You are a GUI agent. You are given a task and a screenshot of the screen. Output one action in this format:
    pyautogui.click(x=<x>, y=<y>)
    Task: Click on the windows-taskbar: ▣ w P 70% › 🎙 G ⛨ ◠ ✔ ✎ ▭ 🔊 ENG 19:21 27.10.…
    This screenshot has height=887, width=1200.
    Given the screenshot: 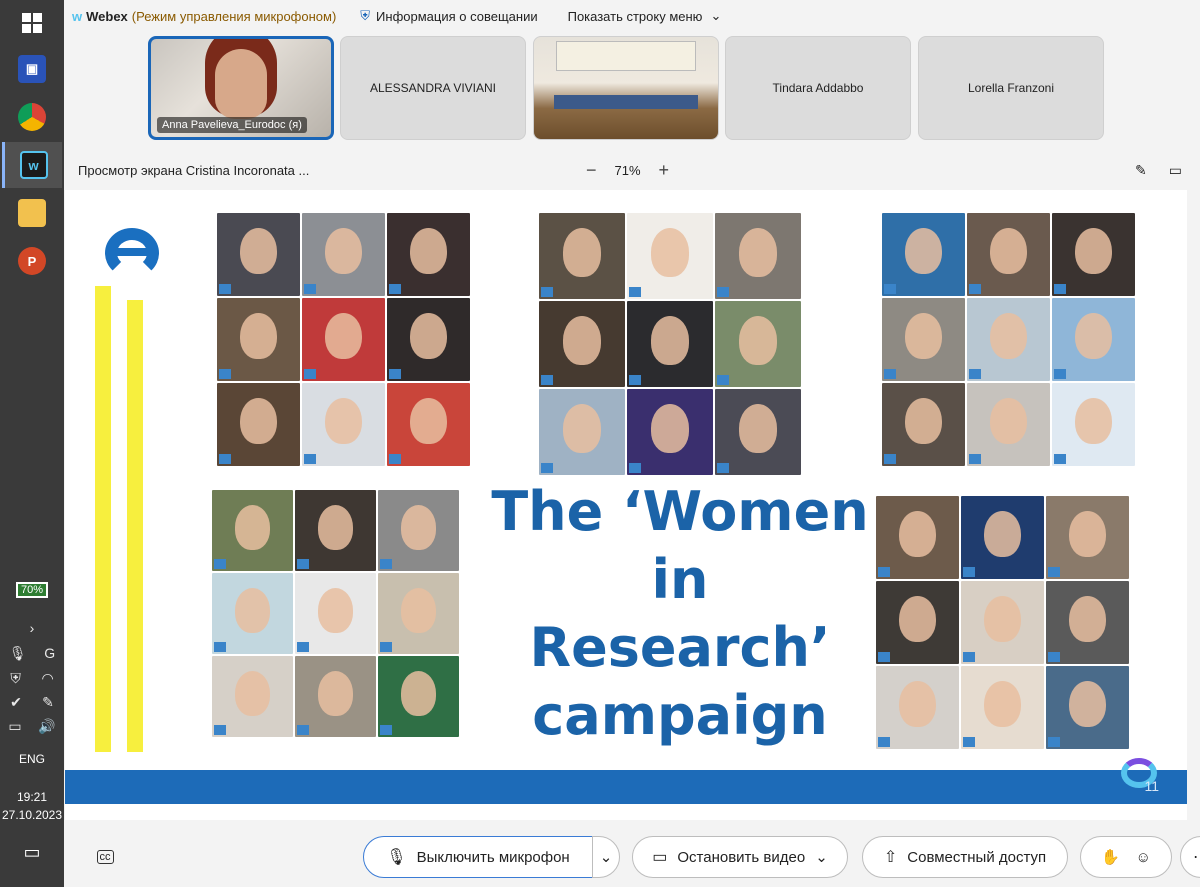 What is the action you would take?
    pyautogui.click(x=32, y=443)
    